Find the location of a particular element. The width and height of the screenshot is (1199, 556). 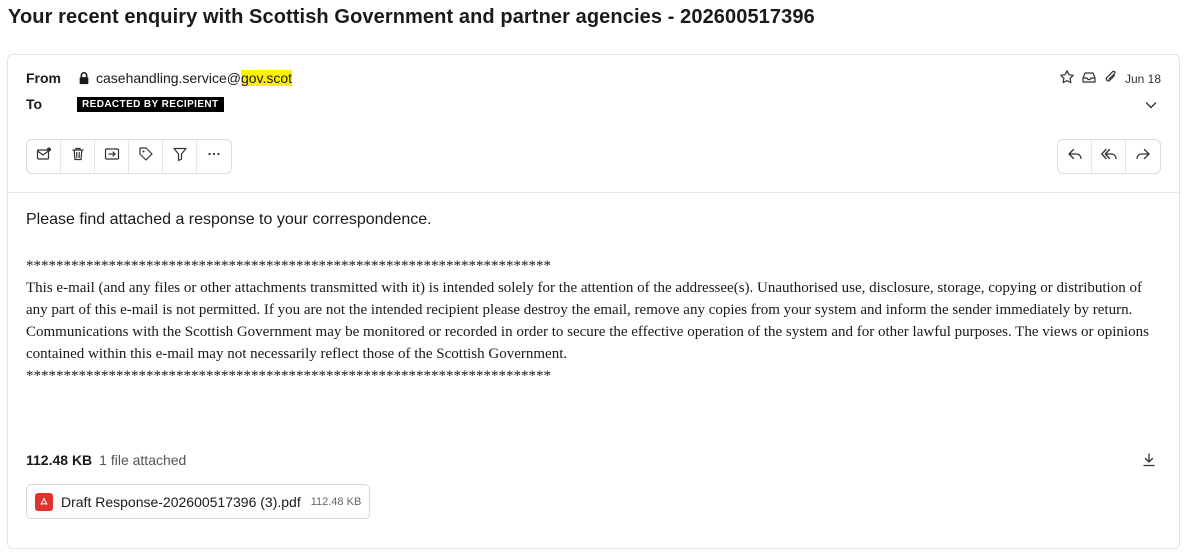

mark-unread-button is located at coordinates (44, 156).